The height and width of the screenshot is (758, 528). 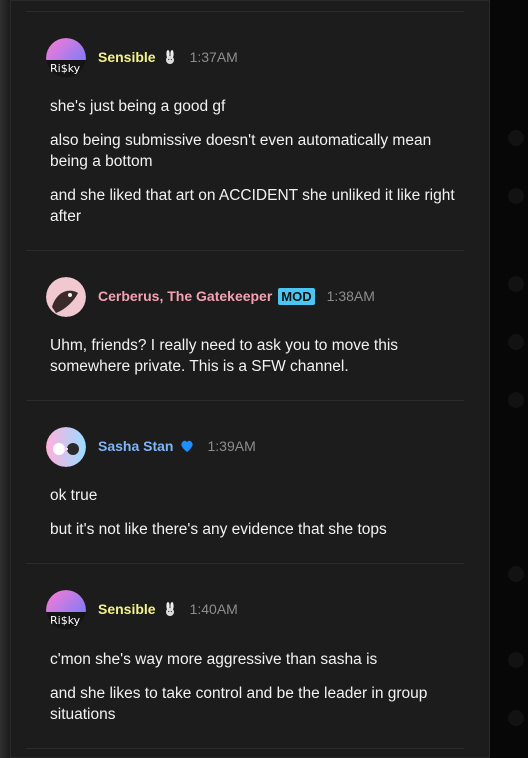 What do you see at coordinates (74, 495) in the screenshot?
I see `message-text: ok true` at bounding box center [74, 495].